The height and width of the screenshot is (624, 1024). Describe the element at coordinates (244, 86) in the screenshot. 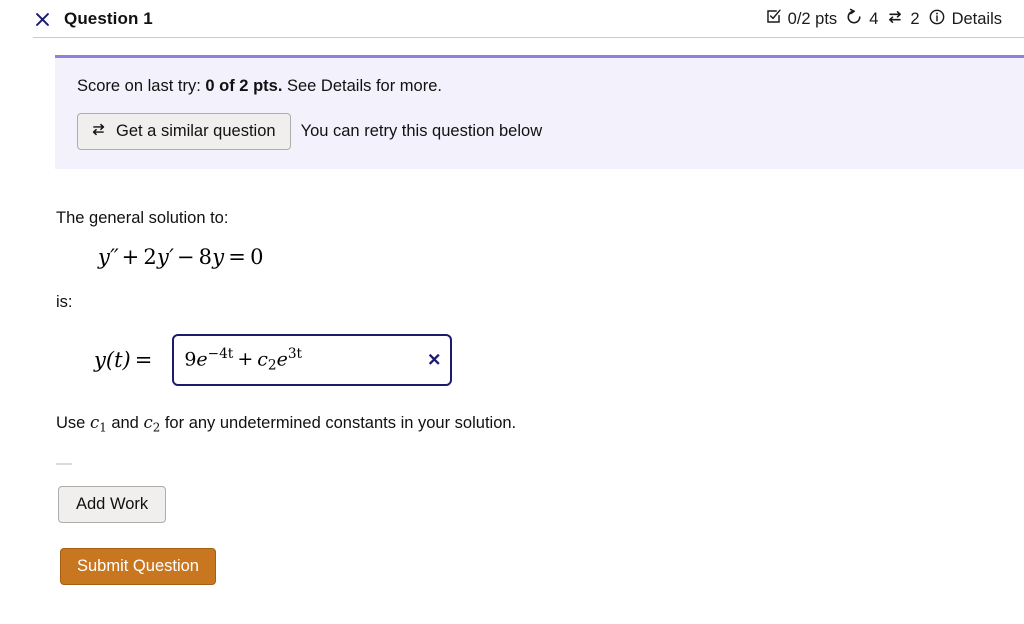

I see `score-bold: 0 of 2 pts.` at that location.